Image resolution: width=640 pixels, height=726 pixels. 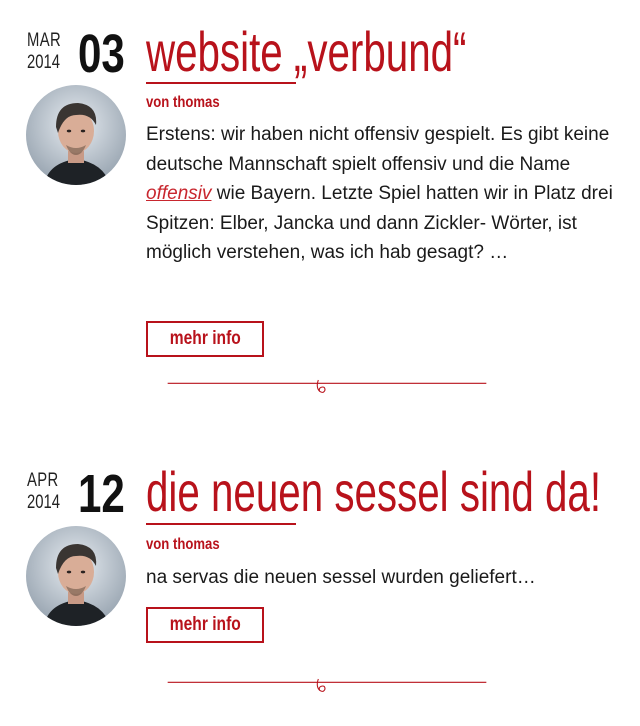 I want to click on post-day: 12, so click(x=101, y=494).